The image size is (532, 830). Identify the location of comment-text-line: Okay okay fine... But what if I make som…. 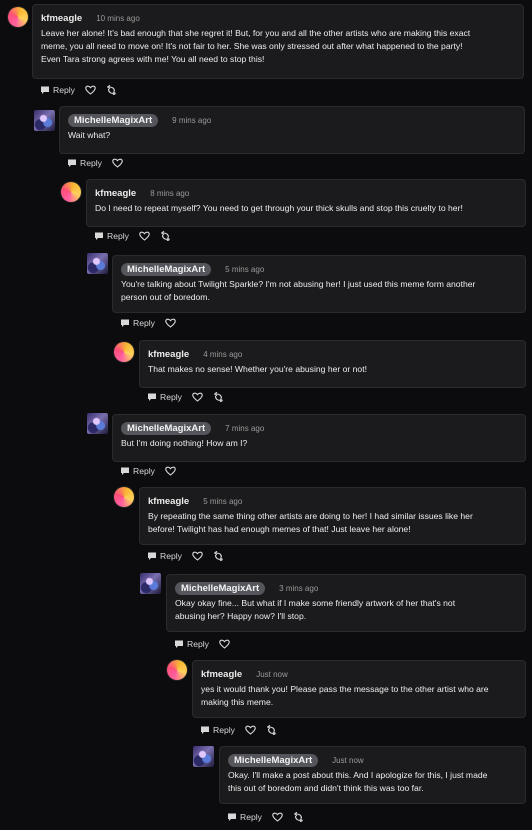
(315, 603).